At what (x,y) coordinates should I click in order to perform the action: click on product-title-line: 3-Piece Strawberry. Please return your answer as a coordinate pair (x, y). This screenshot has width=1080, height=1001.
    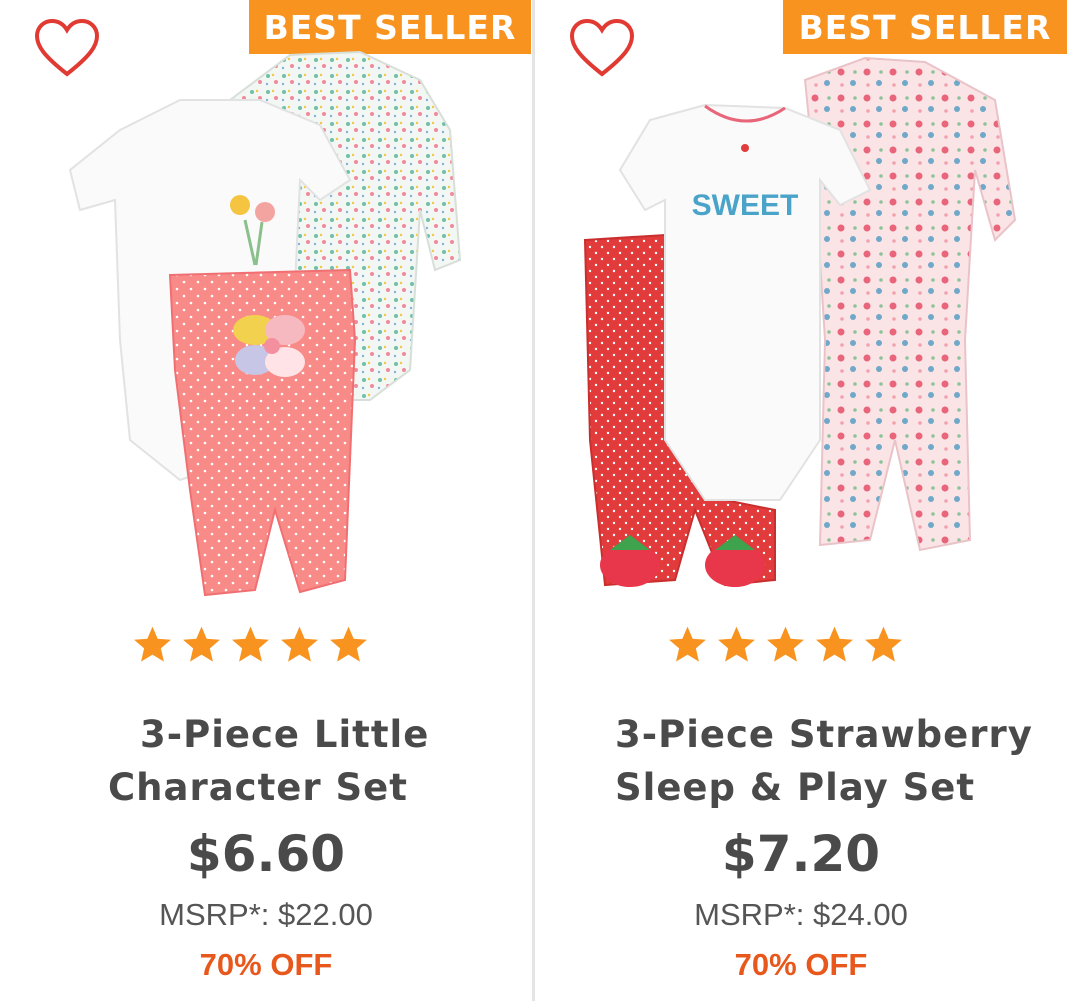
    Looking at the image, I should click on (824, 734).